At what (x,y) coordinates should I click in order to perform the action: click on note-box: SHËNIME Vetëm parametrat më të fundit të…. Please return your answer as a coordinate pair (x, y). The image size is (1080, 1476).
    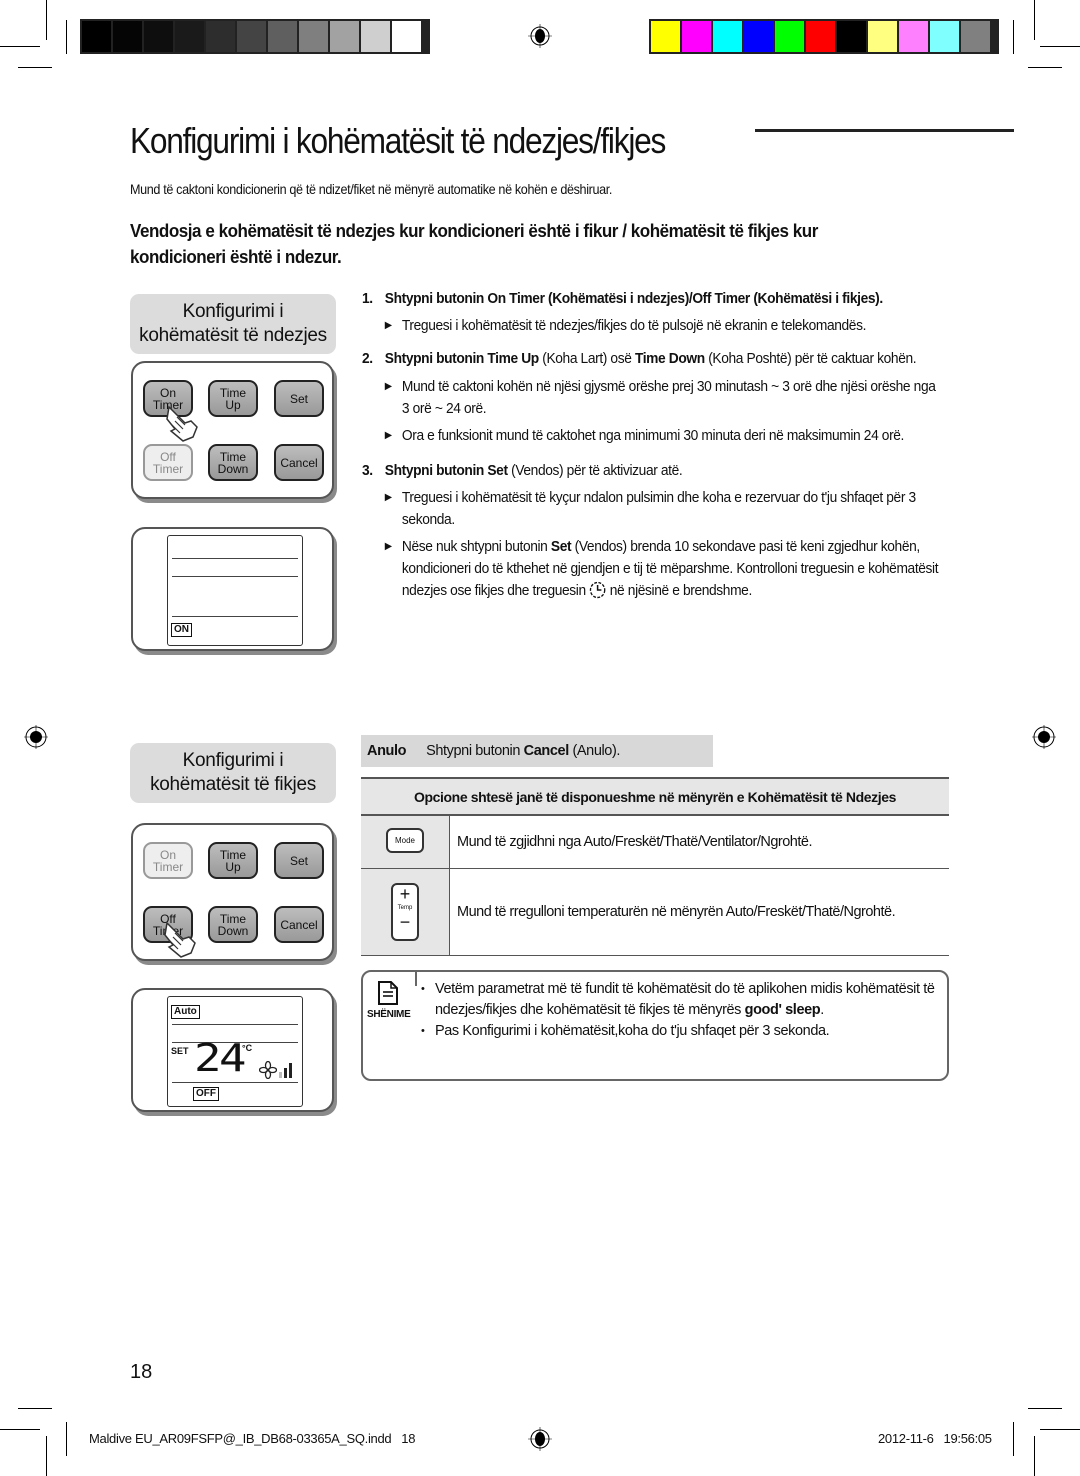
    Looking at the image, I should click on (655, 1025).